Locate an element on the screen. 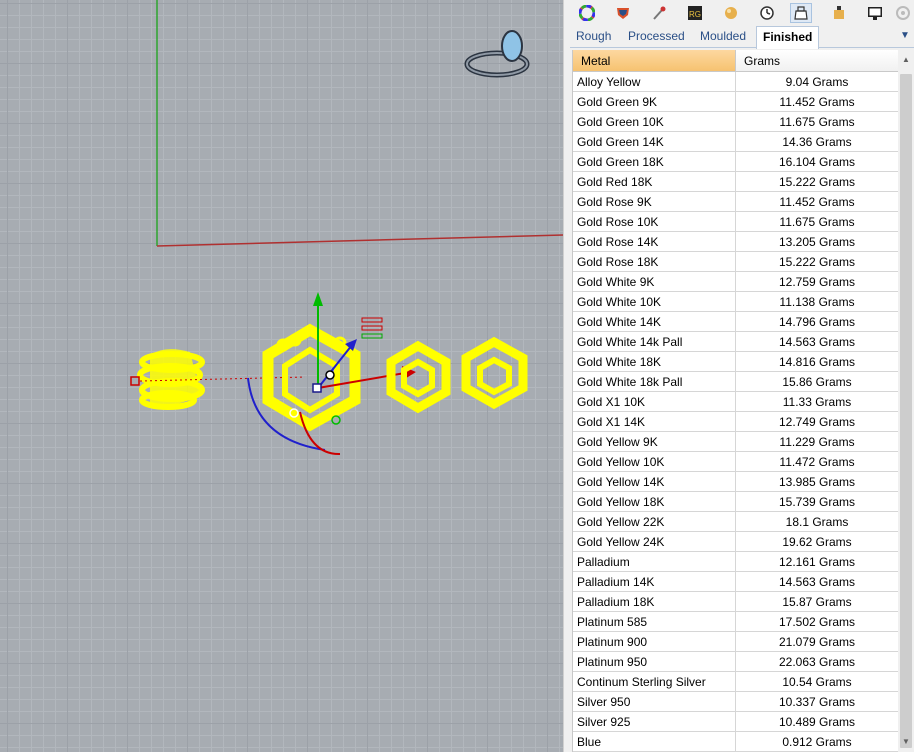  table-row: Platinum 950 22.063 Grams is located at coordinates (735, 662).